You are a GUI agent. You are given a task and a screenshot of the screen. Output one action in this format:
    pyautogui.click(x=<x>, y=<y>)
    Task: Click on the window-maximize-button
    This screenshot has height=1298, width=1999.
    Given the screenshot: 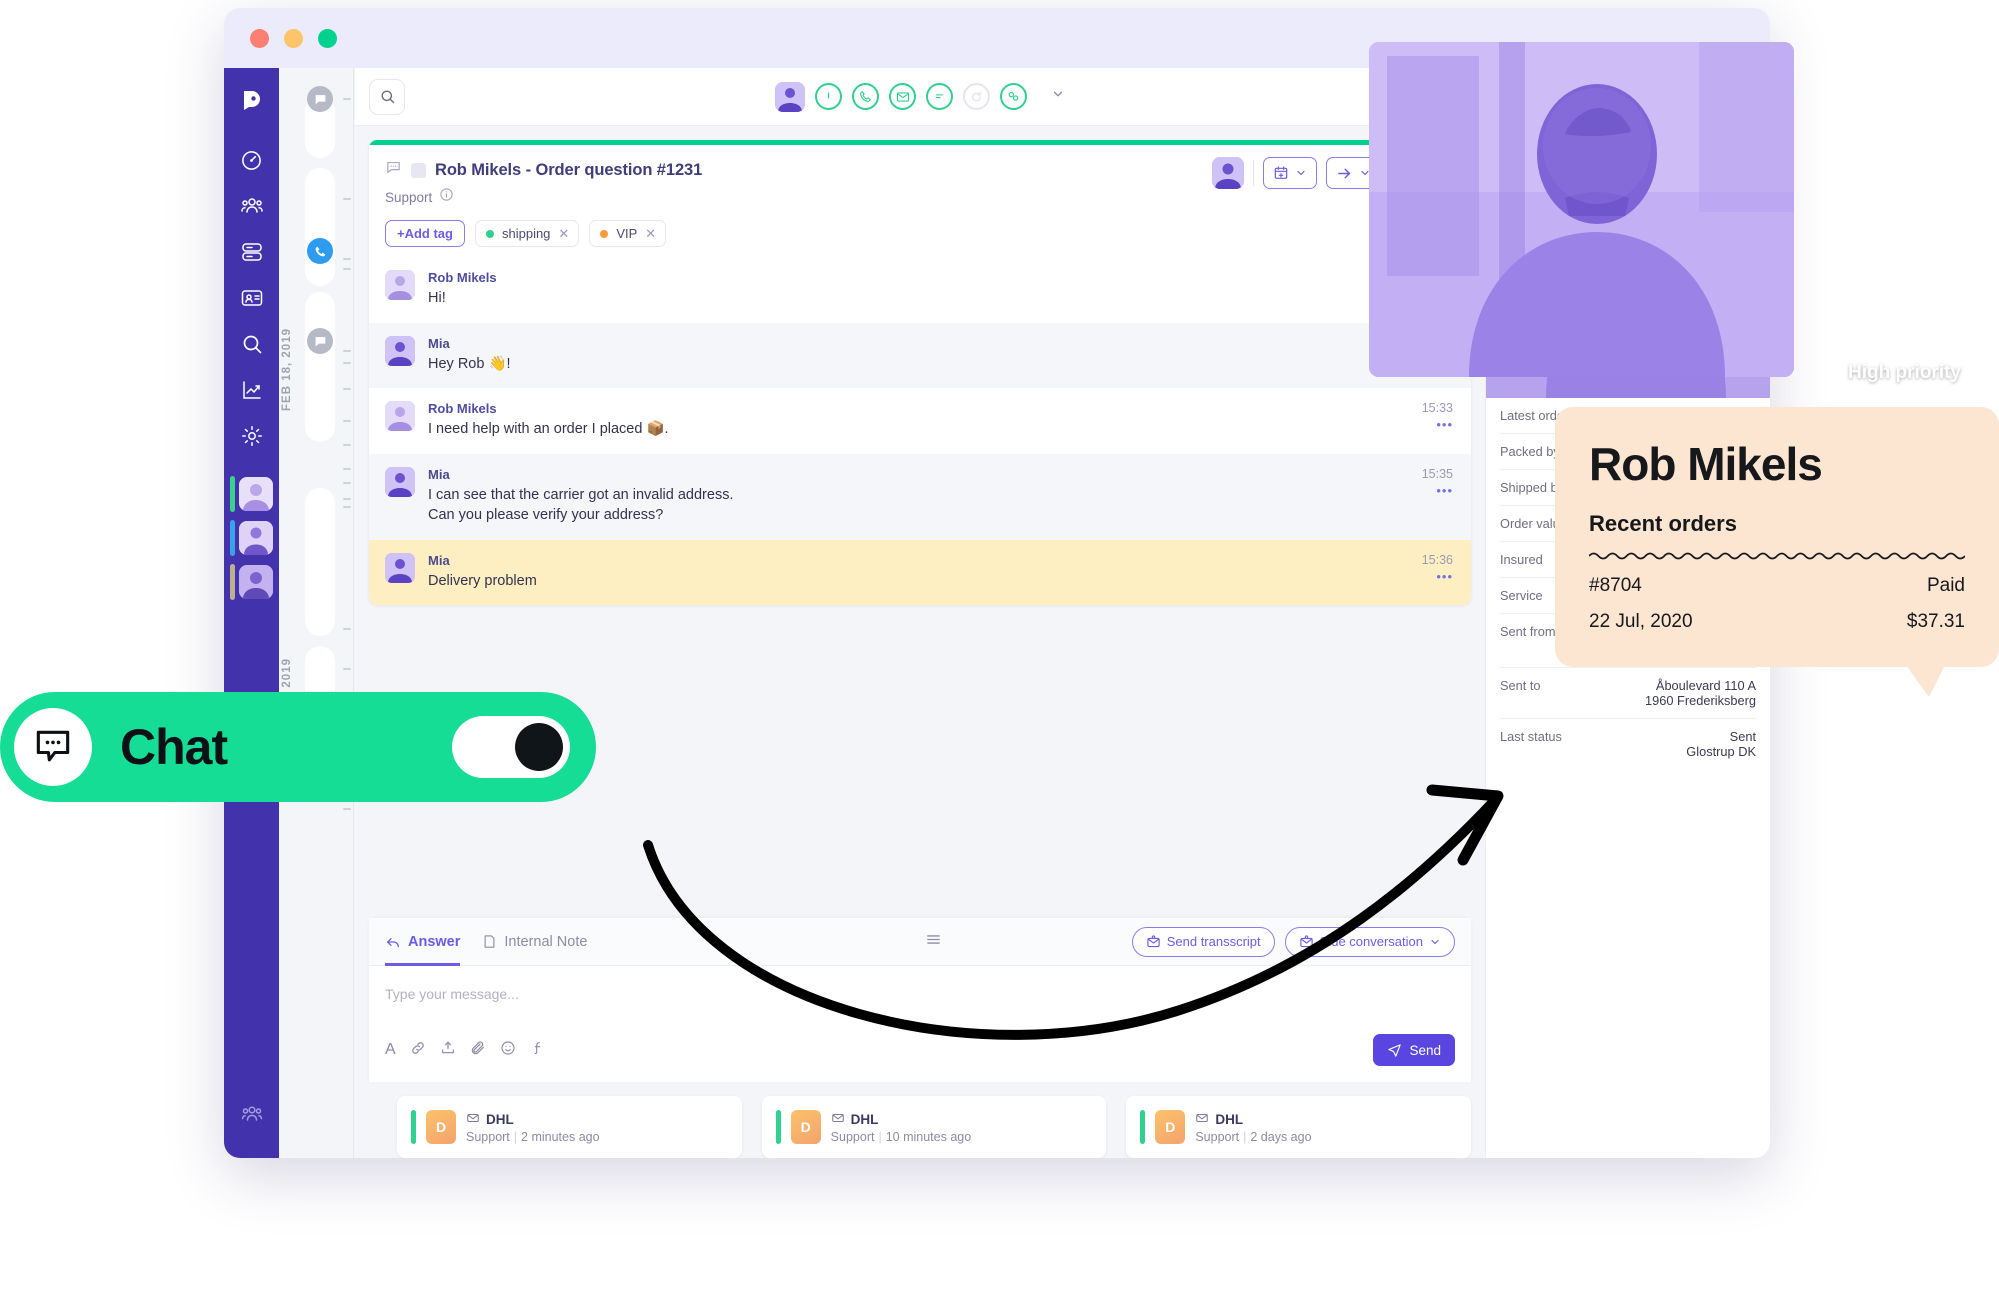 What is the action you would take?
    pyautogui.click(x=327, y=38)
    